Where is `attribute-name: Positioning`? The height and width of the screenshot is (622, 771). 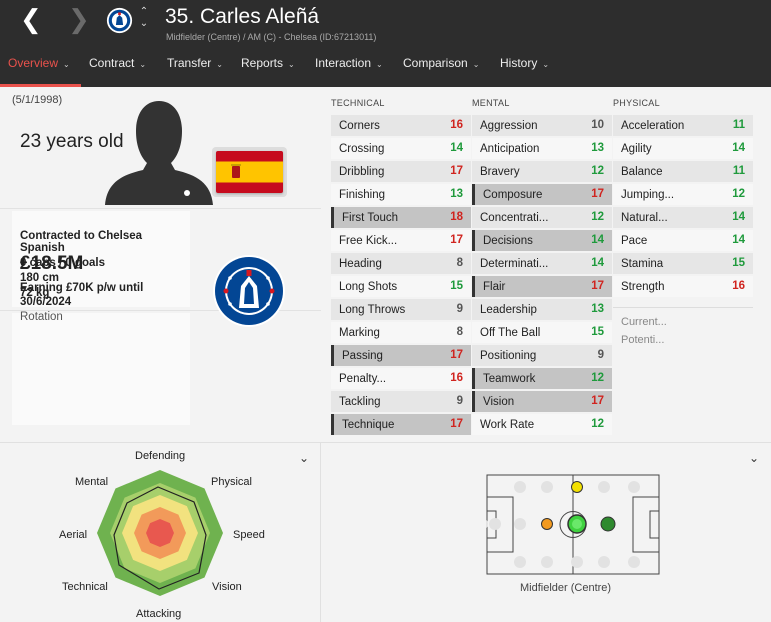
attribute-name: Positioning is located at coordinates (508, 356).